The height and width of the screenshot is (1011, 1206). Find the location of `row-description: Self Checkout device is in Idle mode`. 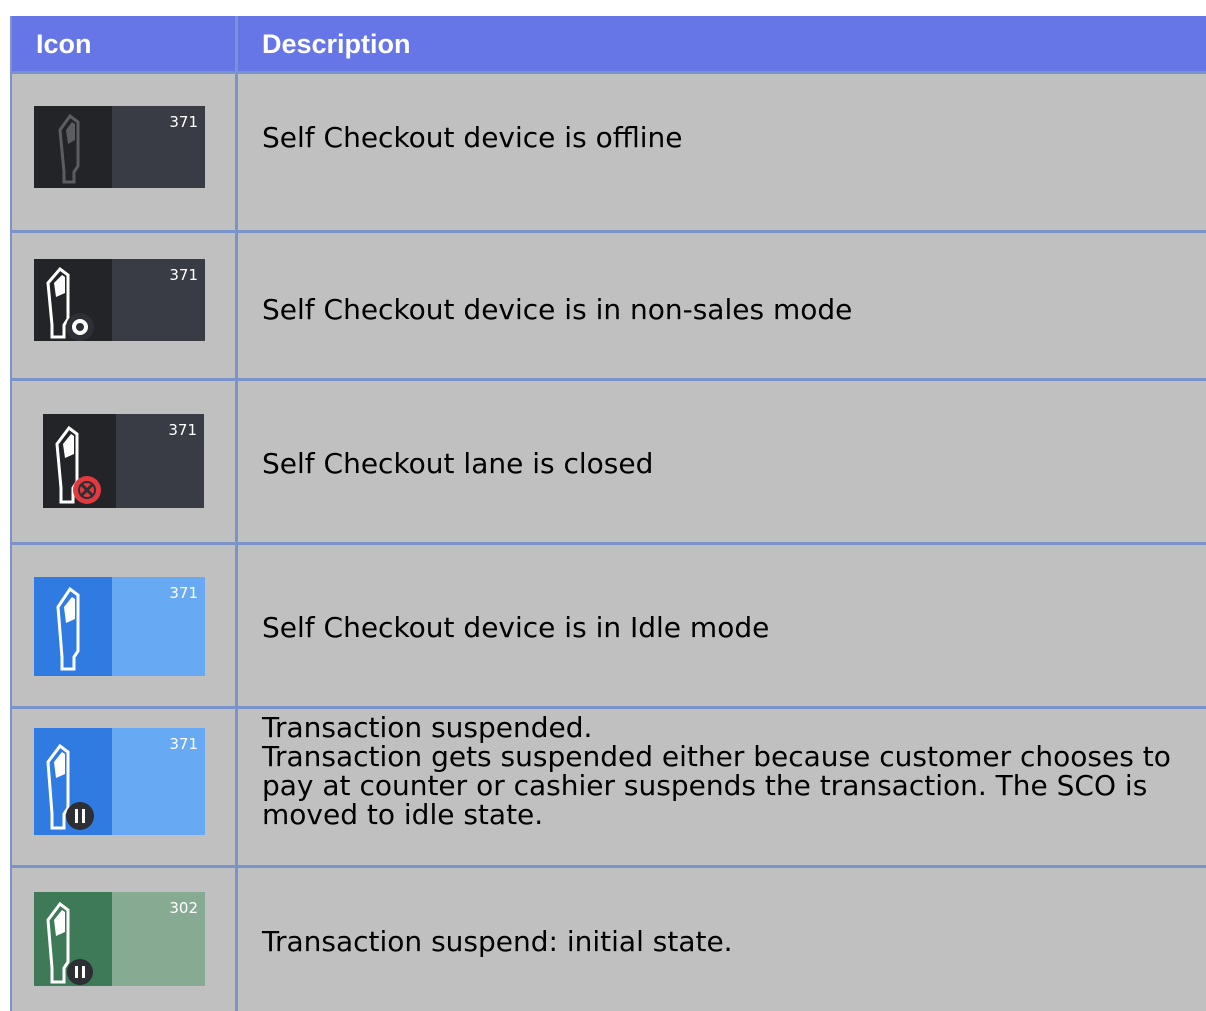

row-description: Self Checkout device is in Idle mode is located at coordinates (516, 627).